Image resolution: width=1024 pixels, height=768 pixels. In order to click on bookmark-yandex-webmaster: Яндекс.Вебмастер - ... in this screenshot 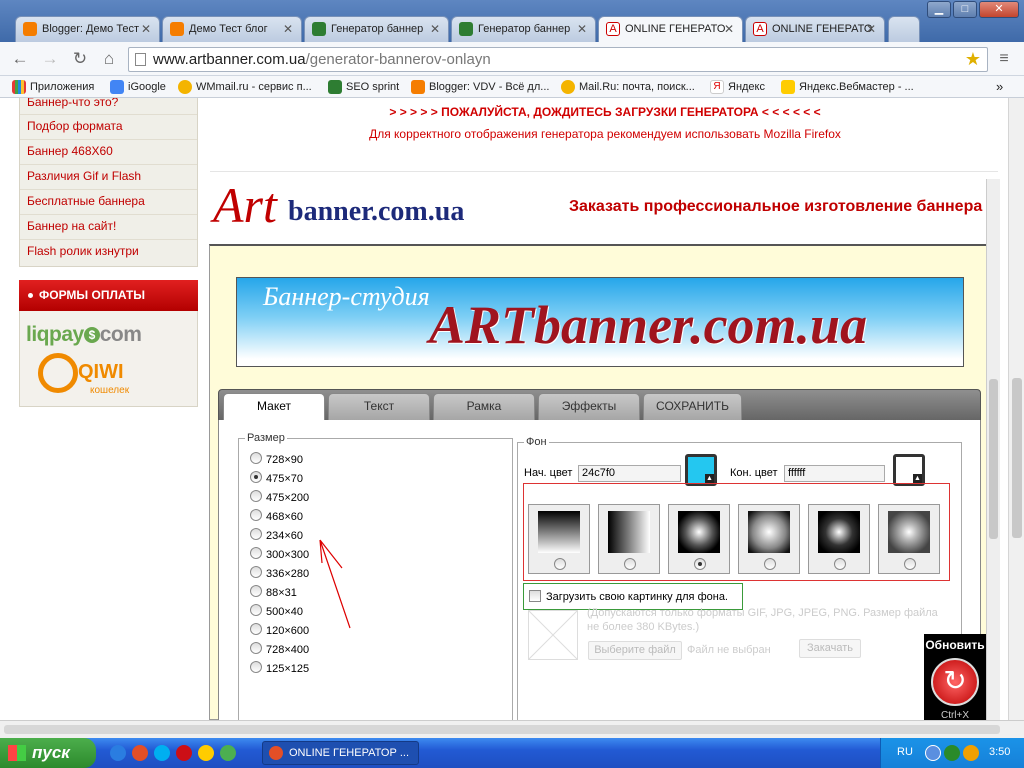, I will do `click(847, 87)`.